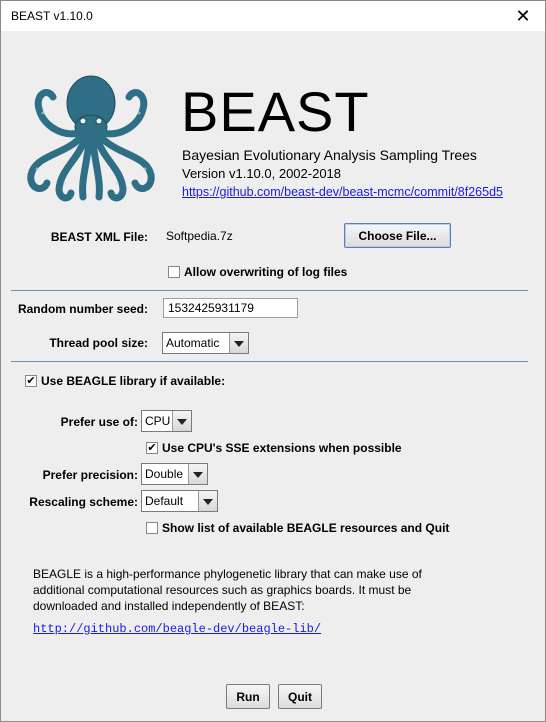  What do you see at coordinates (91, 138) in the screenshot?
I see `beast-logo-octopus` at bounding box center [91, 138].